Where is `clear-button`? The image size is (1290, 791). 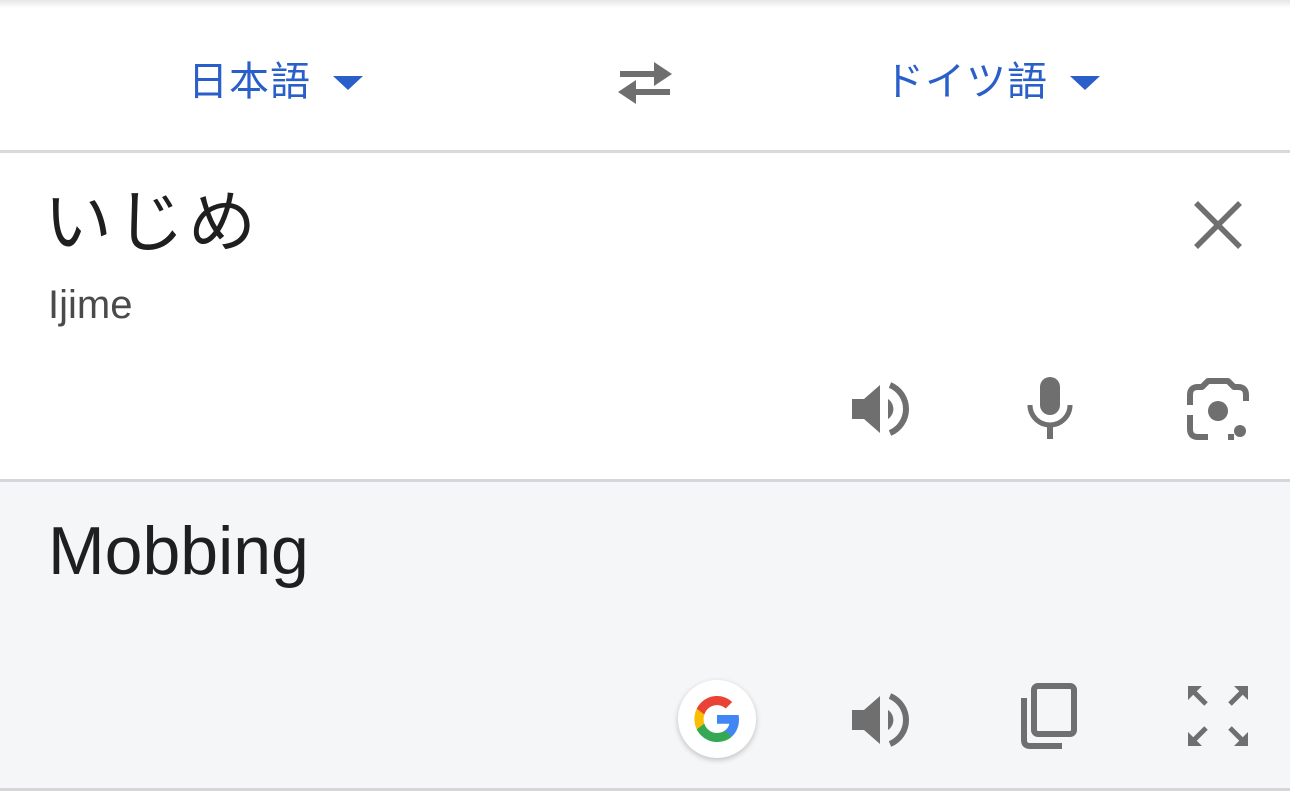 clear-button is located at coordinates (1218, 225).